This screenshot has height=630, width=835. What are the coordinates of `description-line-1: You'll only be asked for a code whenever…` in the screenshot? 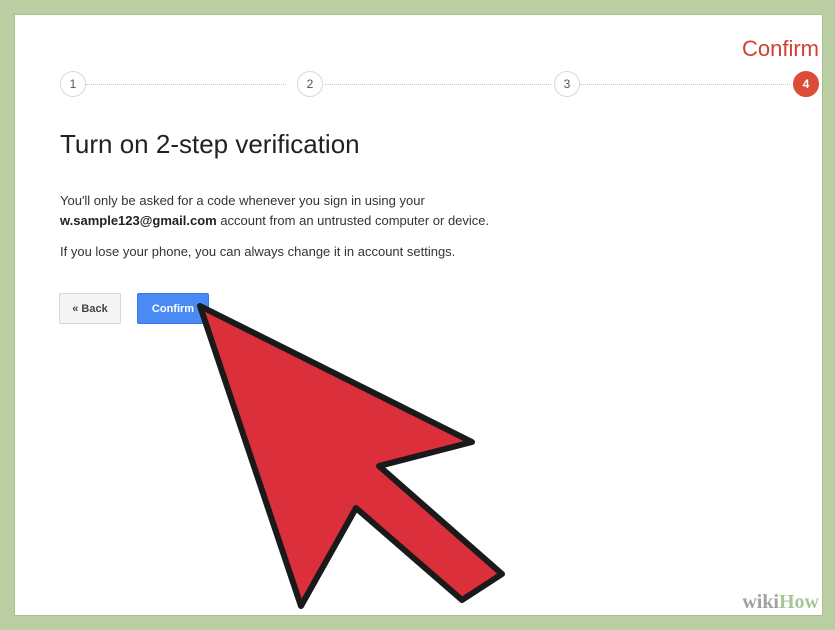 It's located at (242, 200).